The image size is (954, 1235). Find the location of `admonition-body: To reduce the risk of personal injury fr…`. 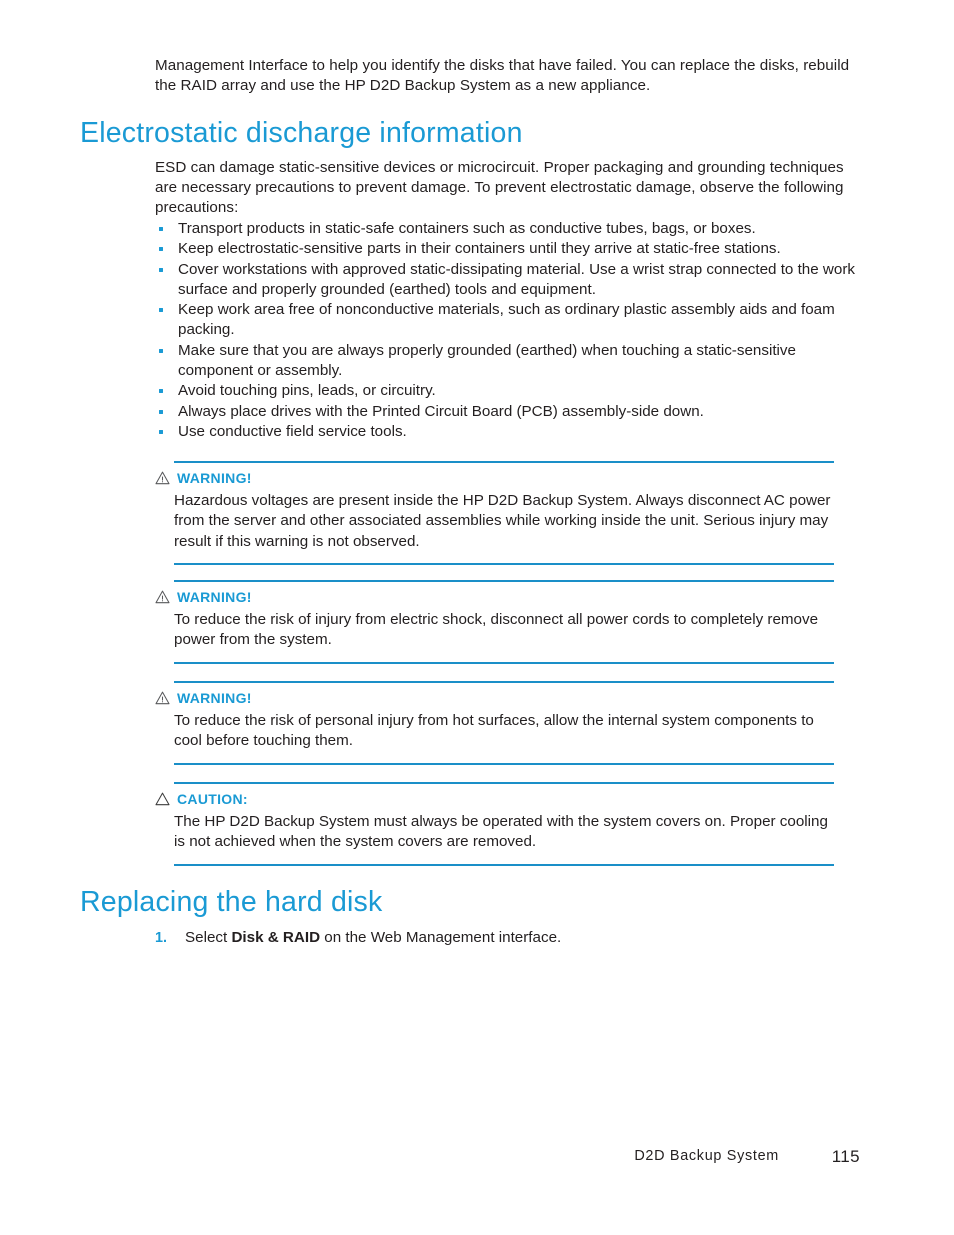

admonition-body: To reduce the risk of personal injury fr… is located at coordinates (504, 731).